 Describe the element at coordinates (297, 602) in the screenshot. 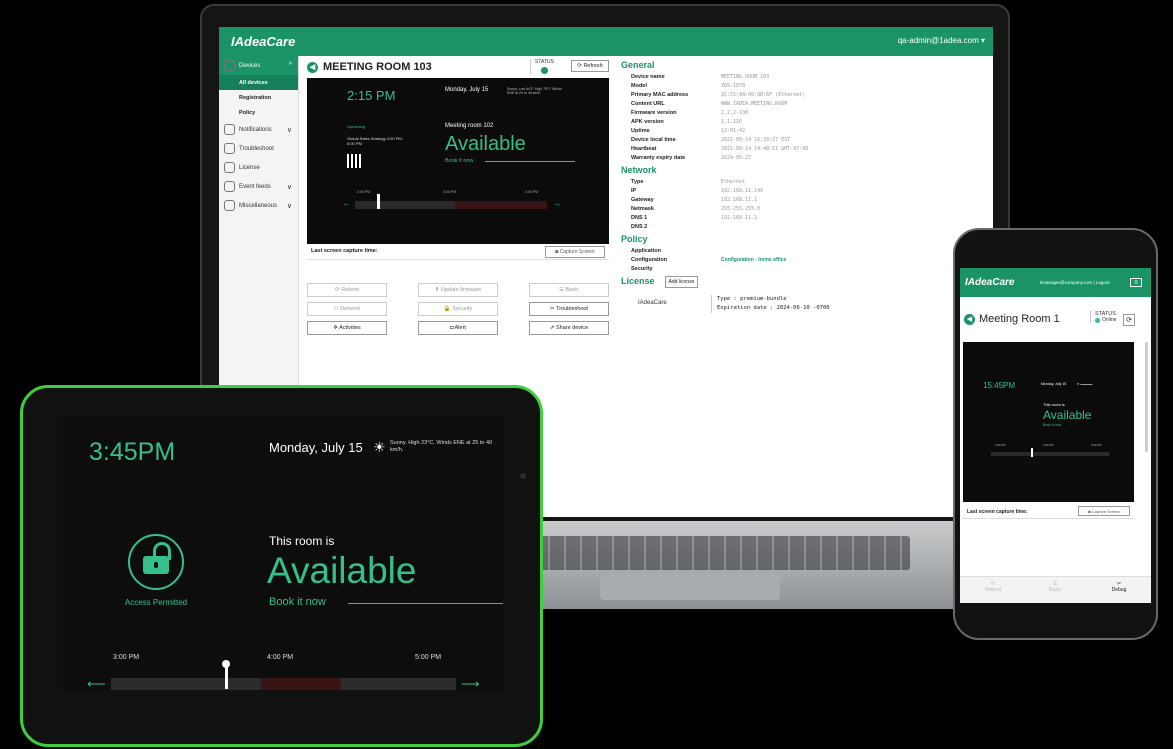

I see `book-it-now-button: Book it now` at that location.